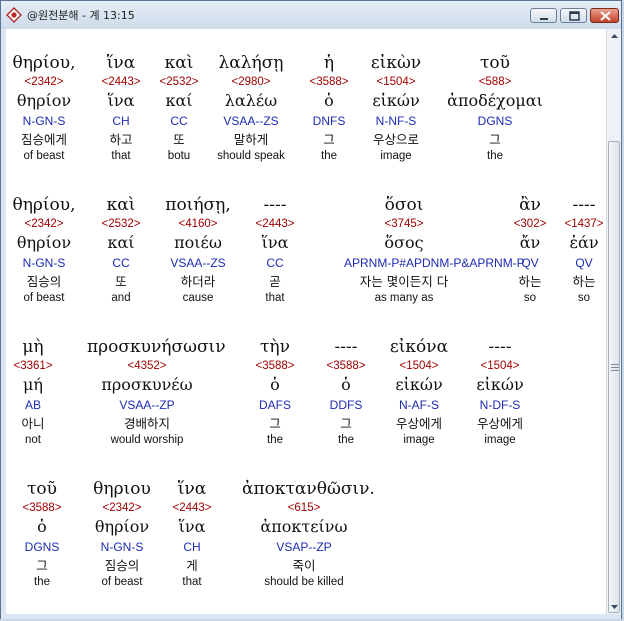 This screenshot has width=624, height=621. What do you see at coordinates (147, 440) in the screenshot?
I see `english-gloss: would worship` at bounding box center [147, 440].